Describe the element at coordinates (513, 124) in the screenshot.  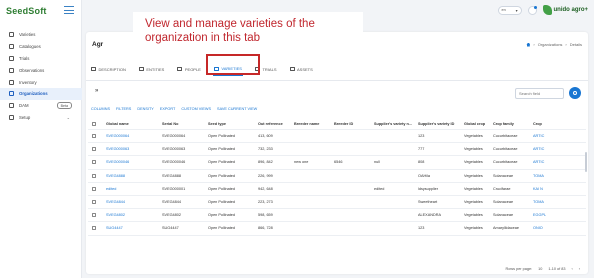
I see `column-header: Crop family` at that location.